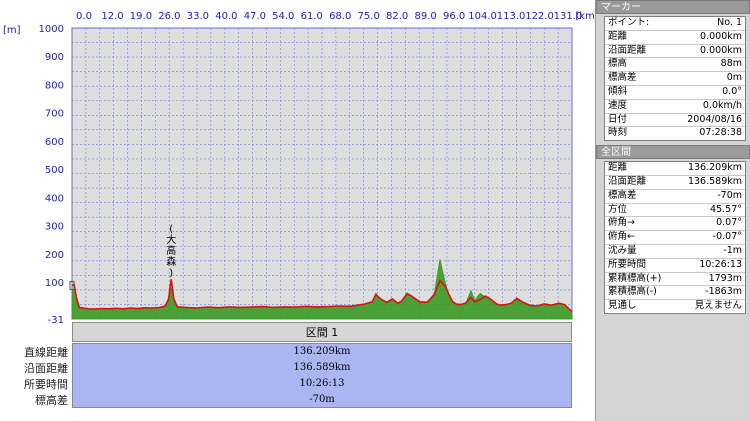  What do you see at coordinates (46, 384) in the screenshot?
I see `segment-label-duration: 所要時間` at bounding box center [46, 384].